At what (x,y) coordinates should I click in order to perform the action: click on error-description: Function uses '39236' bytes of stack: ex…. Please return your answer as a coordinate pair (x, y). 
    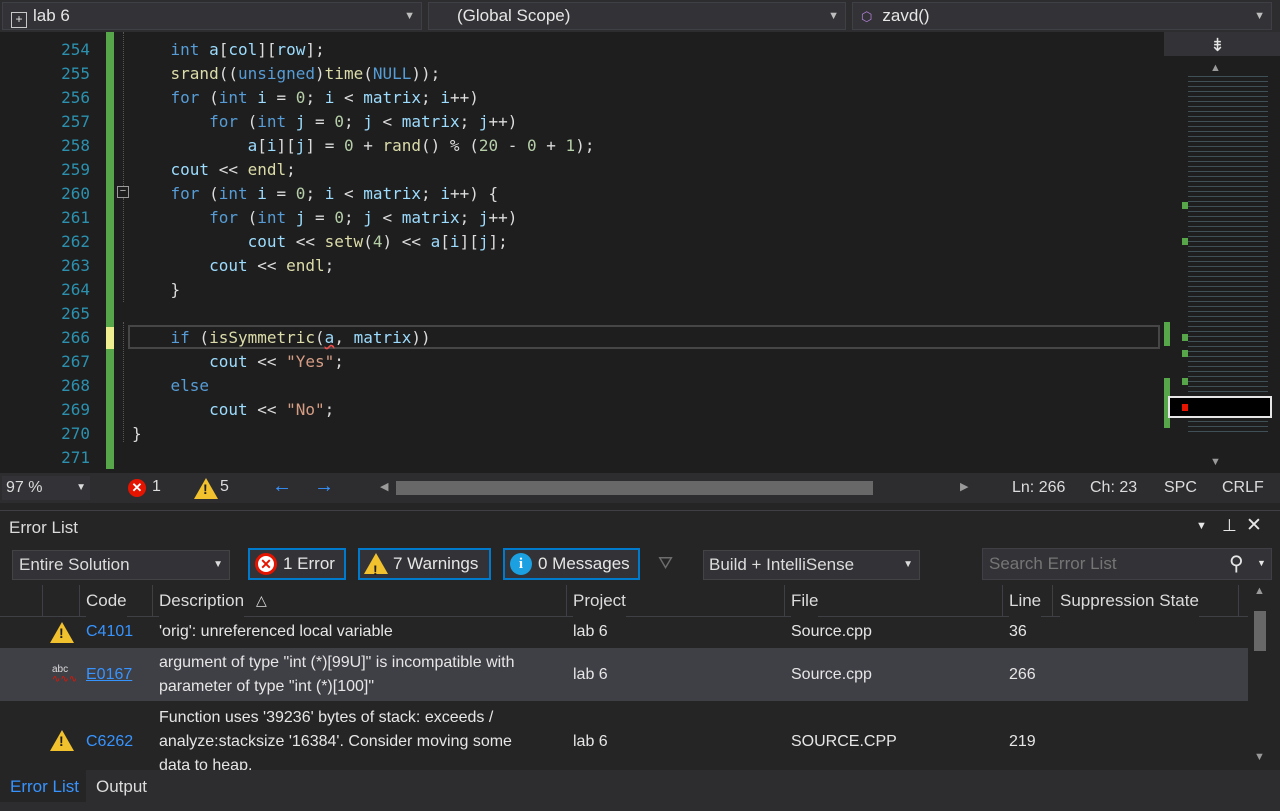
    Looking at the image, I should click on (326, 717).